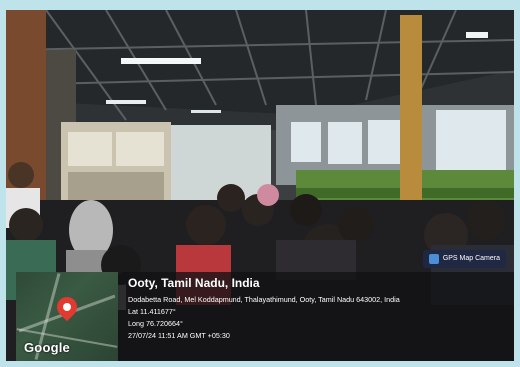  What do you see at coordinates (152, 311) in the screenshot?
I see `latitude: Lat 11.411677°` at bounding box center [152, 311].